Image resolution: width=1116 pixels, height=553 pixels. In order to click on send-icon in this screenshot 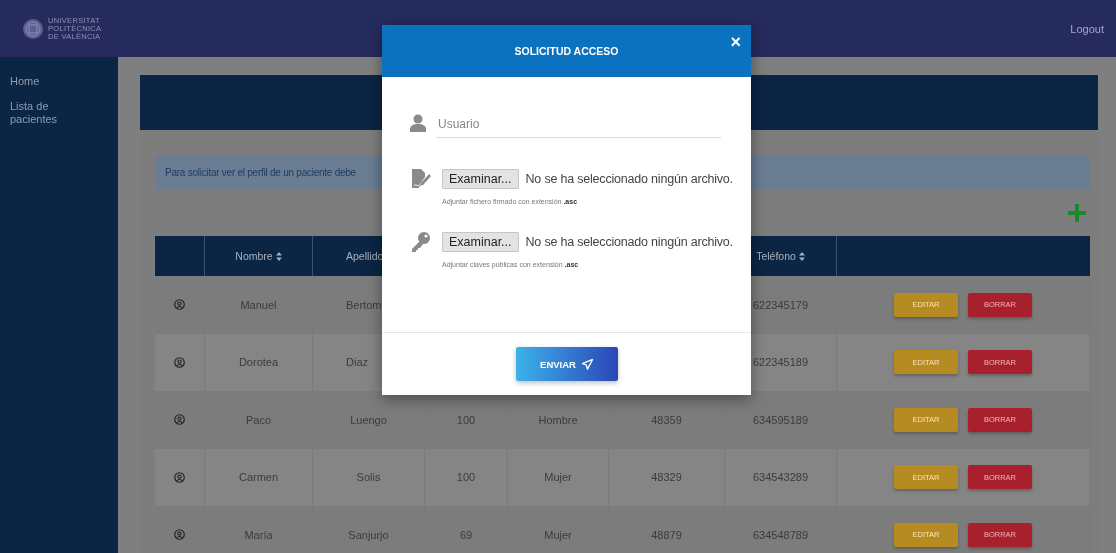, I will do `click(587, 364)`.